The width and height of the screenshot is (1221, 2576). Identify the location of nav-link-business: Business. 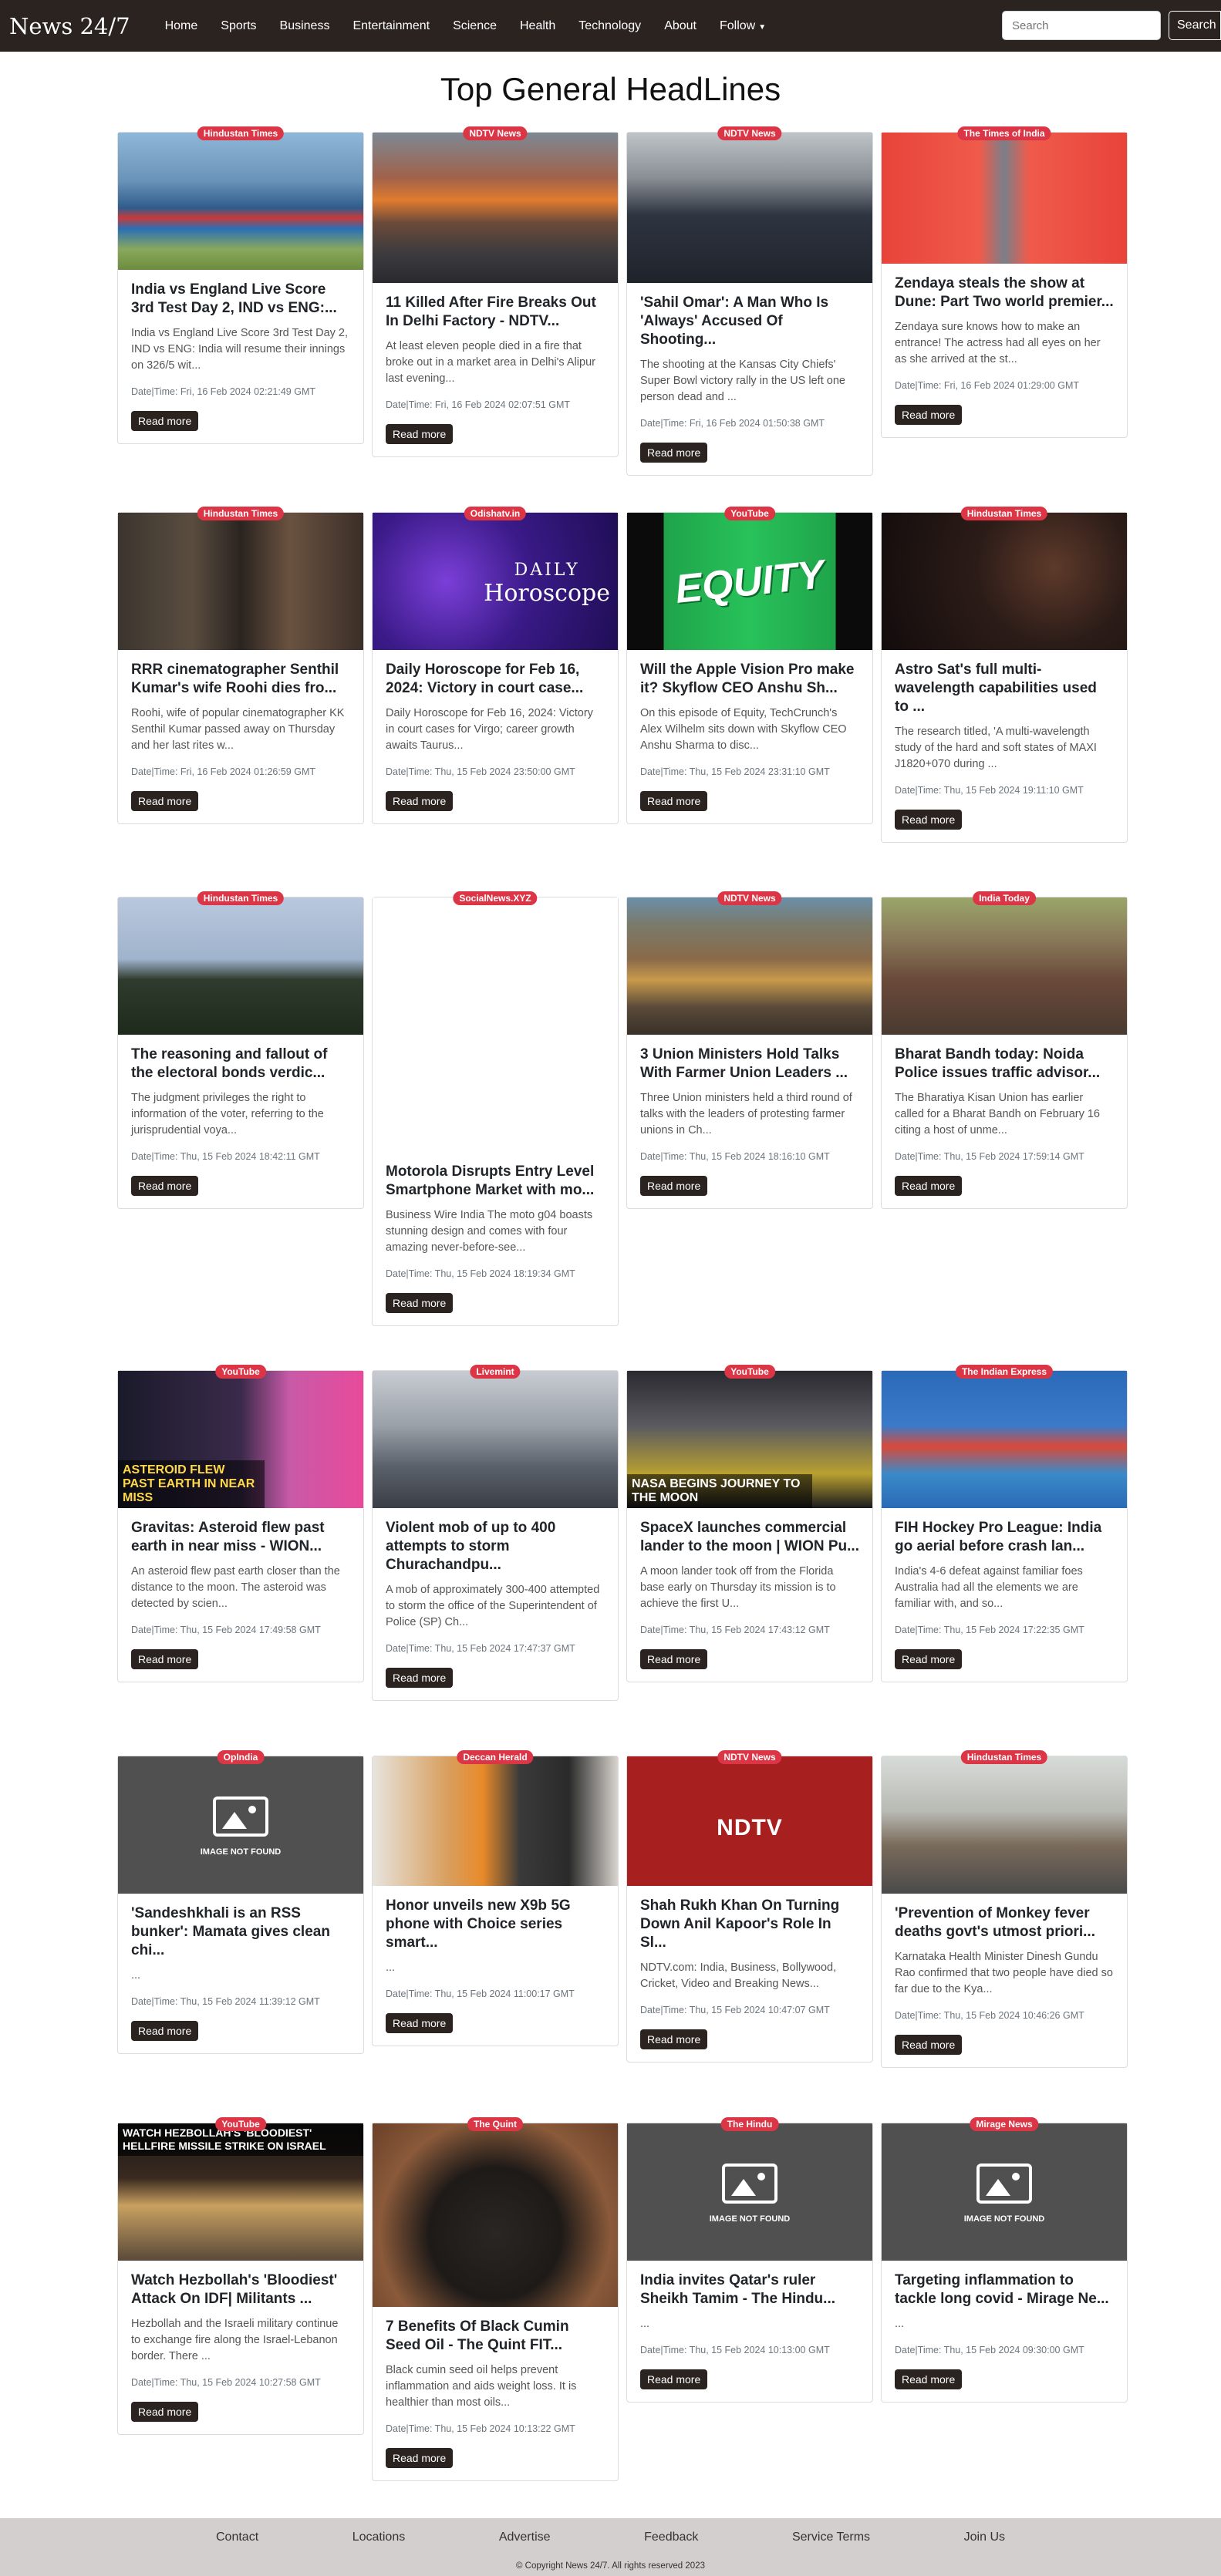
(305, 26).